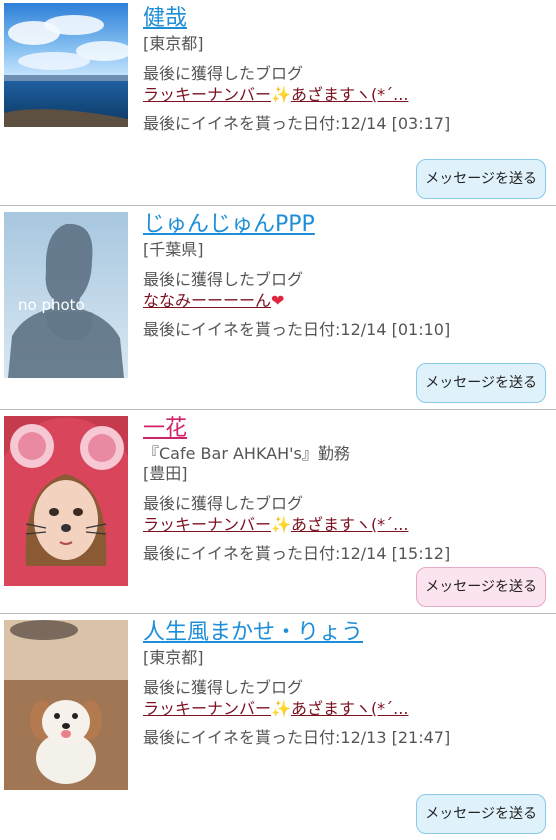 The image size is (556, 840). I want to click on last-like-date: 最後にイイネを貰った日付:12/13 [21:47], so click(297, 737).